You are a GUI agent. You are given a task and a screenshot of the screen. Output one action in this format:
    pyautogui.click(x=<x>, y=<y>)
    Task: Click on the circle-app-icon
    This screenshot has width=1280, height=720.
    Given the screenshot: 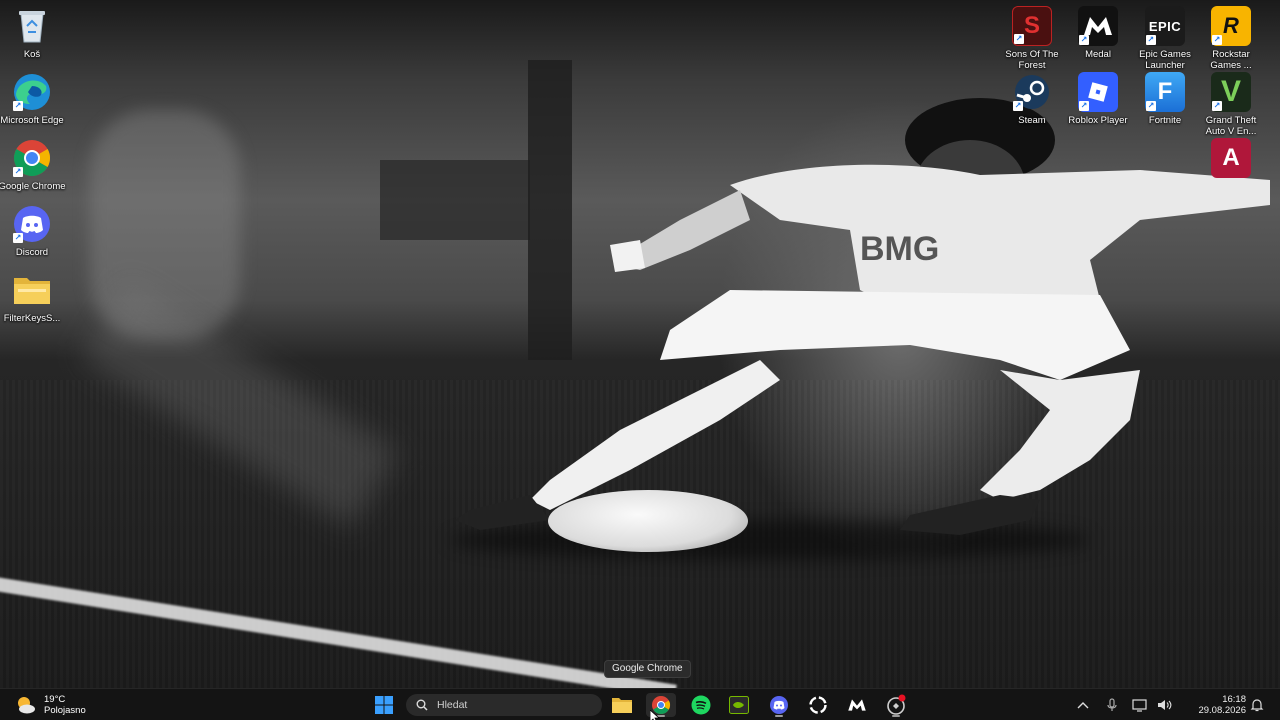 What is the action you would take?
    pyautogui.click(x=818, y=705)
    